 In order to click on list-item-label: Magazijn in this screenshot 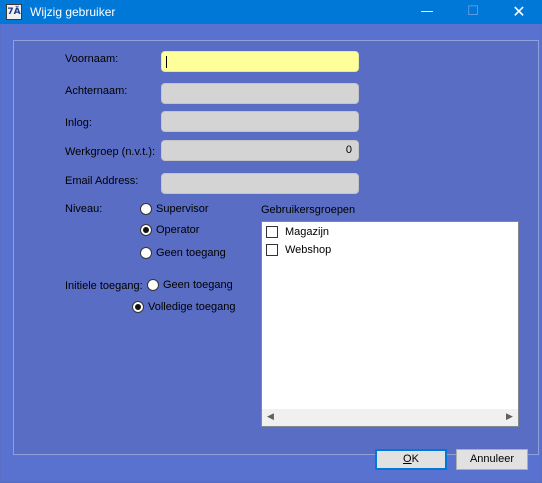, I will do `click(307, 232)`.